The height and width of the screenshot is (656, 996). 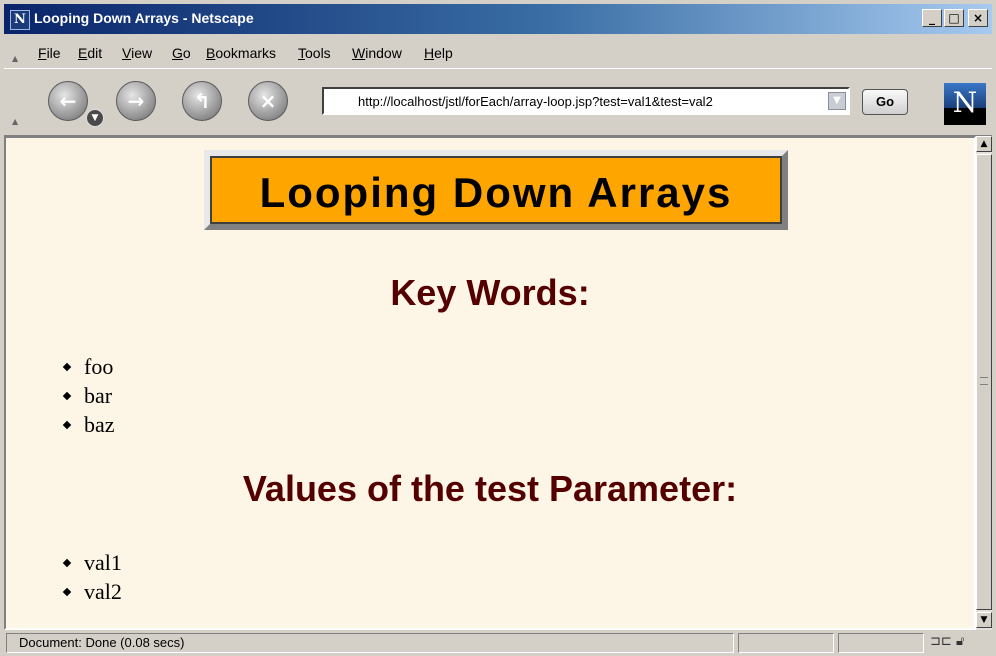 I want to click on window-title: Looping Down Arrays - Netscape, so click(x=144, y=18).